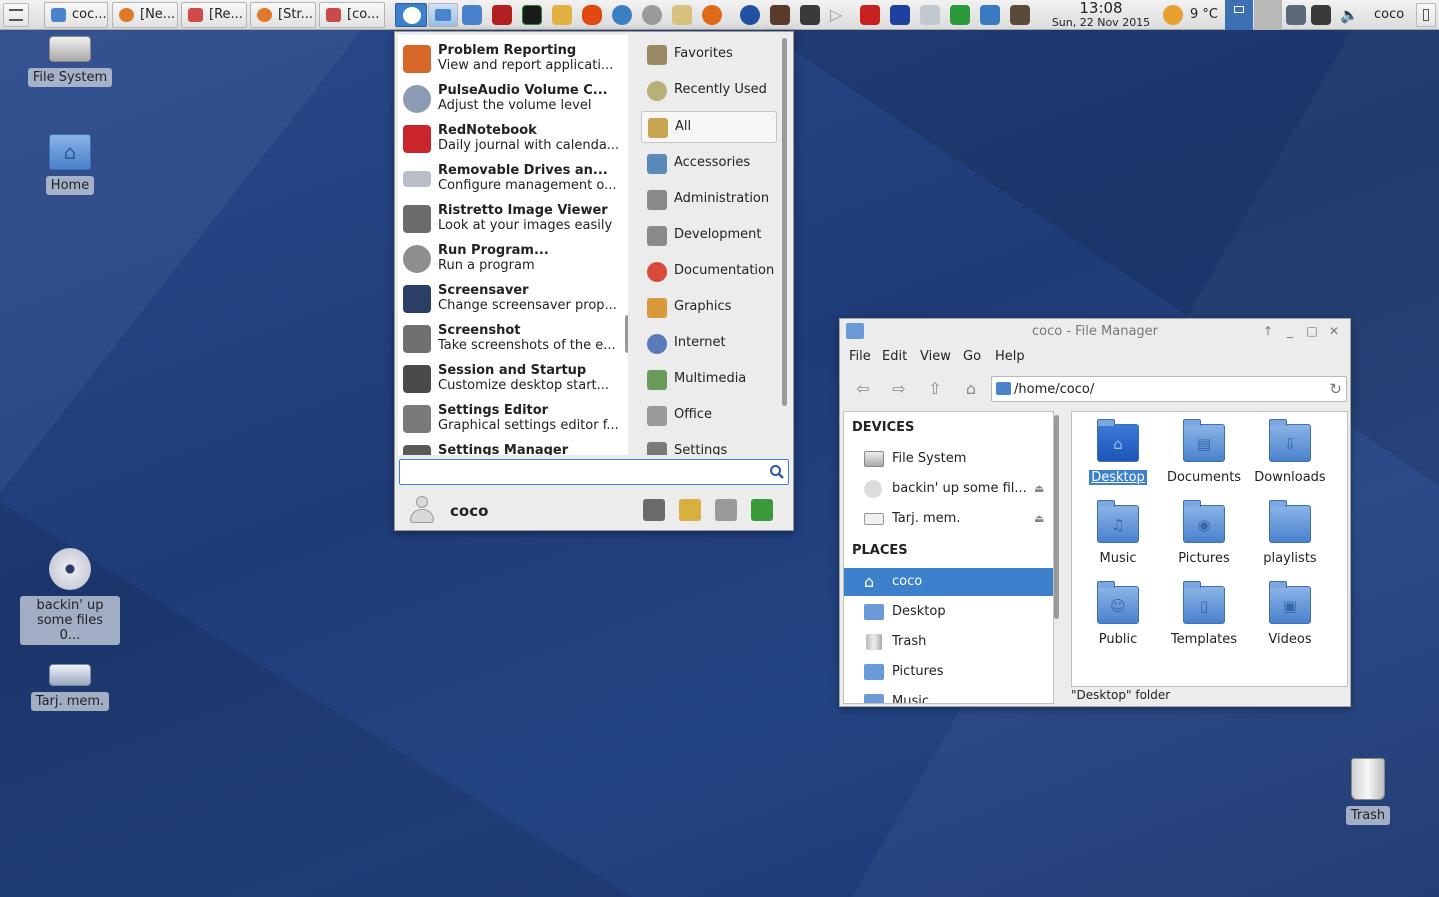  I want to click on folder-pictures: ◉ Pictures, so click(1204, 529).